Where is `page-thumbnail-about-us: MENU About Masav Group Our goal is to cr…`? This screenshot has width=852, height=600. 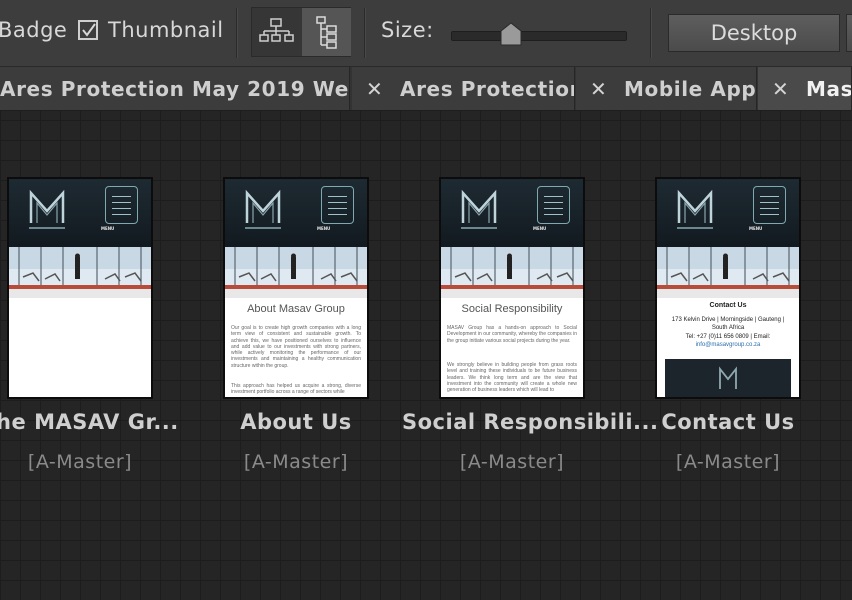
page-thumbnail-about-us: MENU About Masav Group Our goal is to cr… is located at coordinates (296, 288).